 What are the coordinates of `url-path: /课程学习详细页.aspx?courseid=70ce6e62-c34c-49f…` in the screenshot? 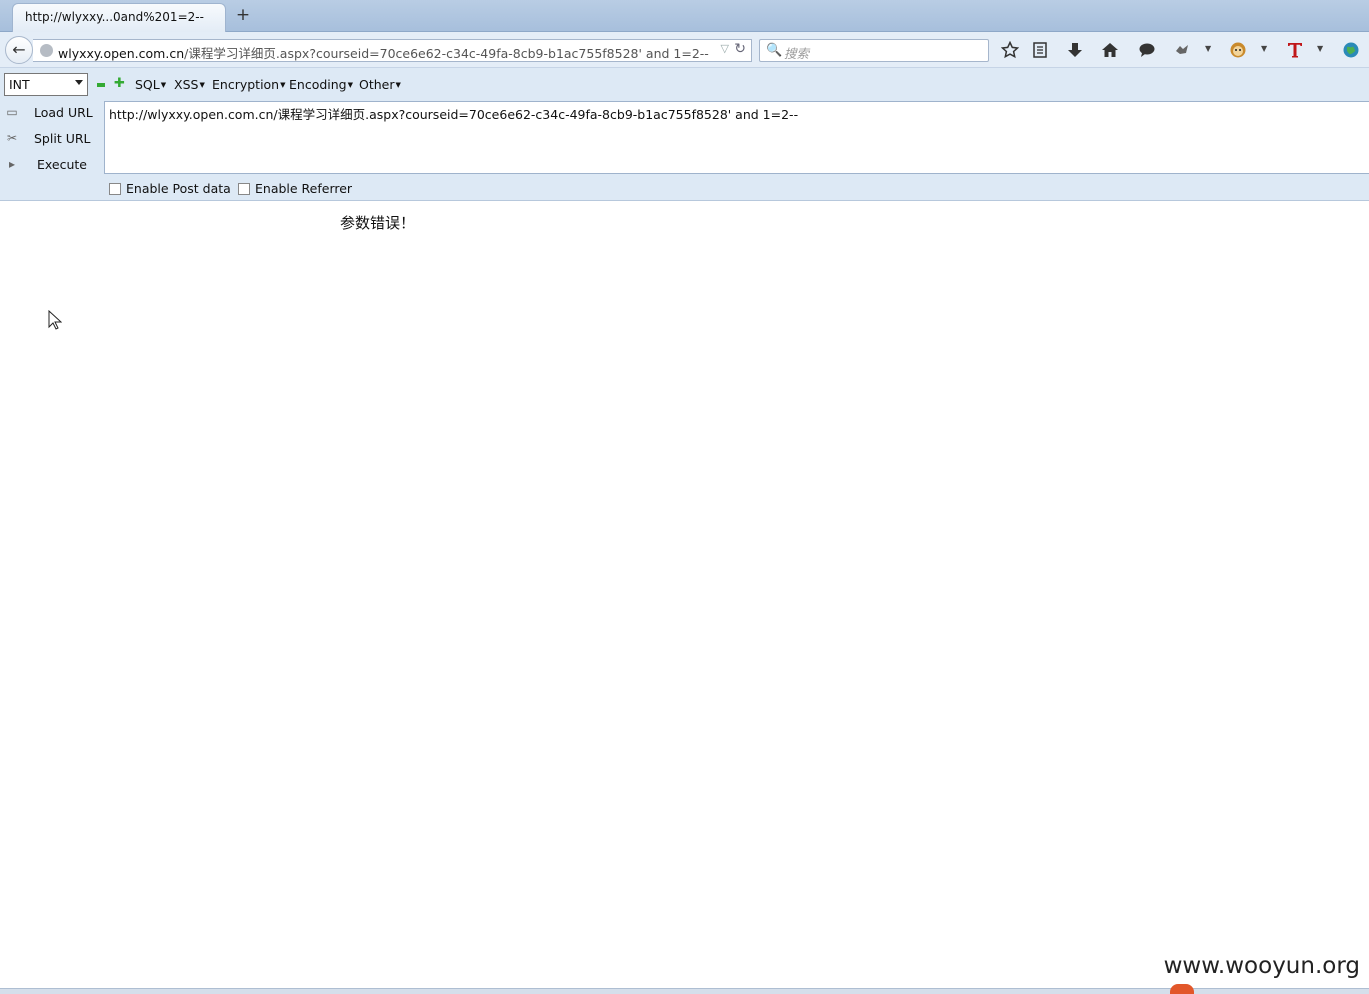 It's located at (446, 53).